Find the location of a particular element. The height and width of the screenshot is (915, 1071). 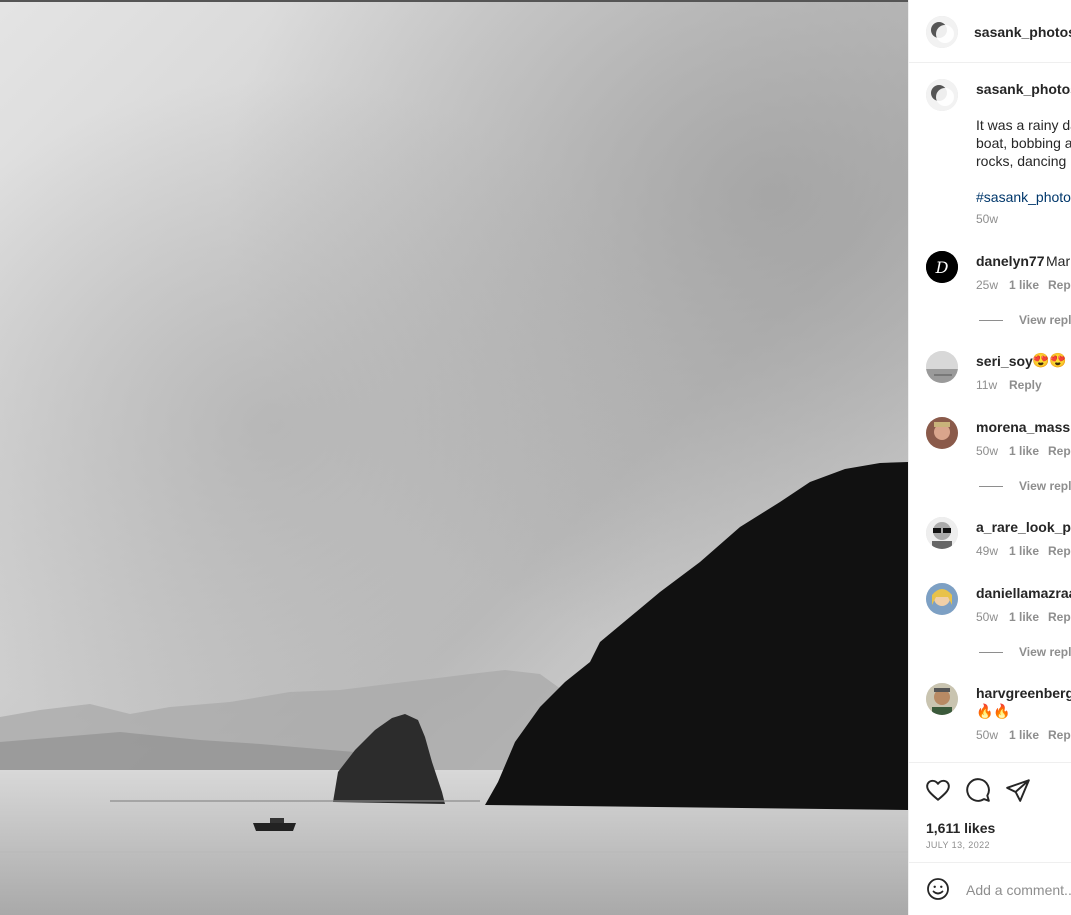

author-username: sasank_photos is located at coordinates (1022, 32).